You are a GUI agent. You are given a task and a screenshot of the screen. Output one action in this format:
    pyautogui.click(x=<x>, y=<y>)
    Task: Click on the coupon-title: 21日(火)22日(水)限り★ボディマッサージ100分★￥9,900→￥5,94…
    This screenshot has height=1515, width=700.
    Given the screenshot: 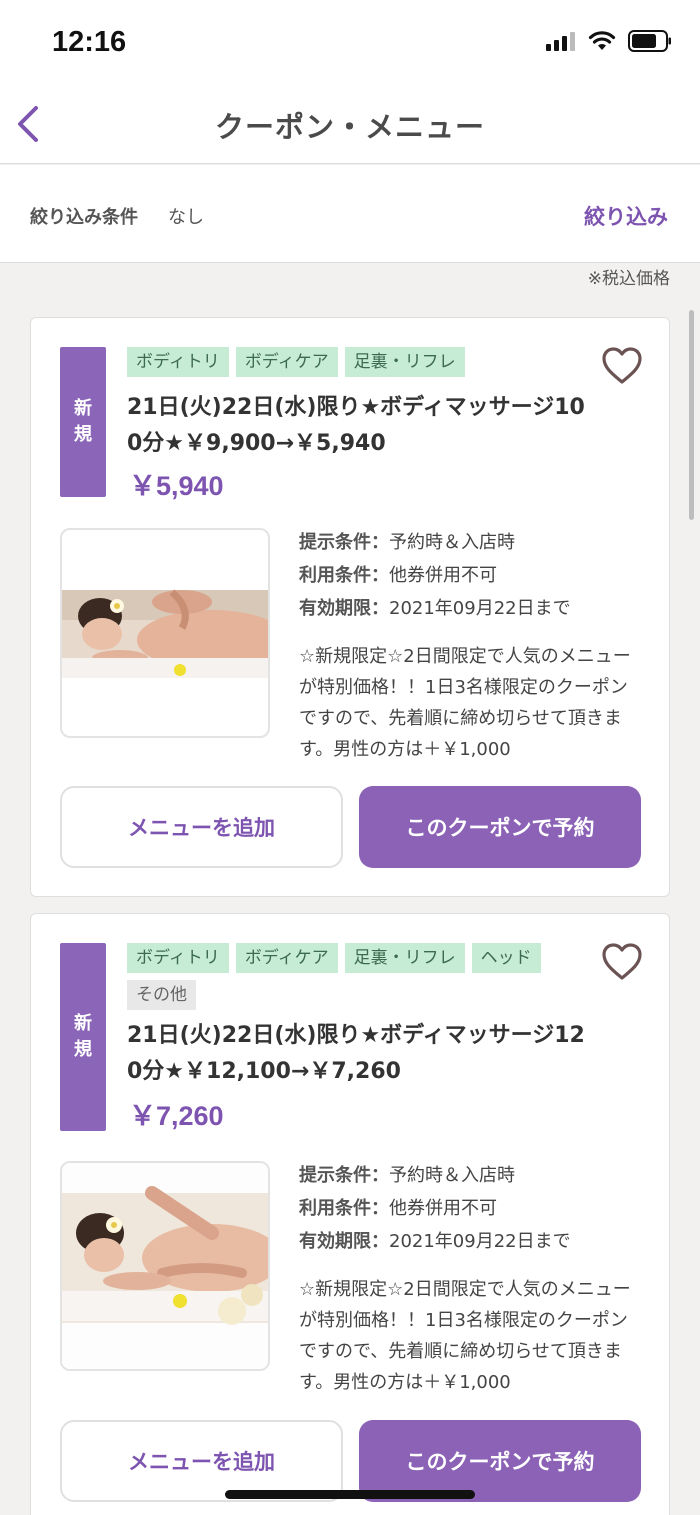 What is the action you would take?
    pyautogui.click(x=356, y=425)
    